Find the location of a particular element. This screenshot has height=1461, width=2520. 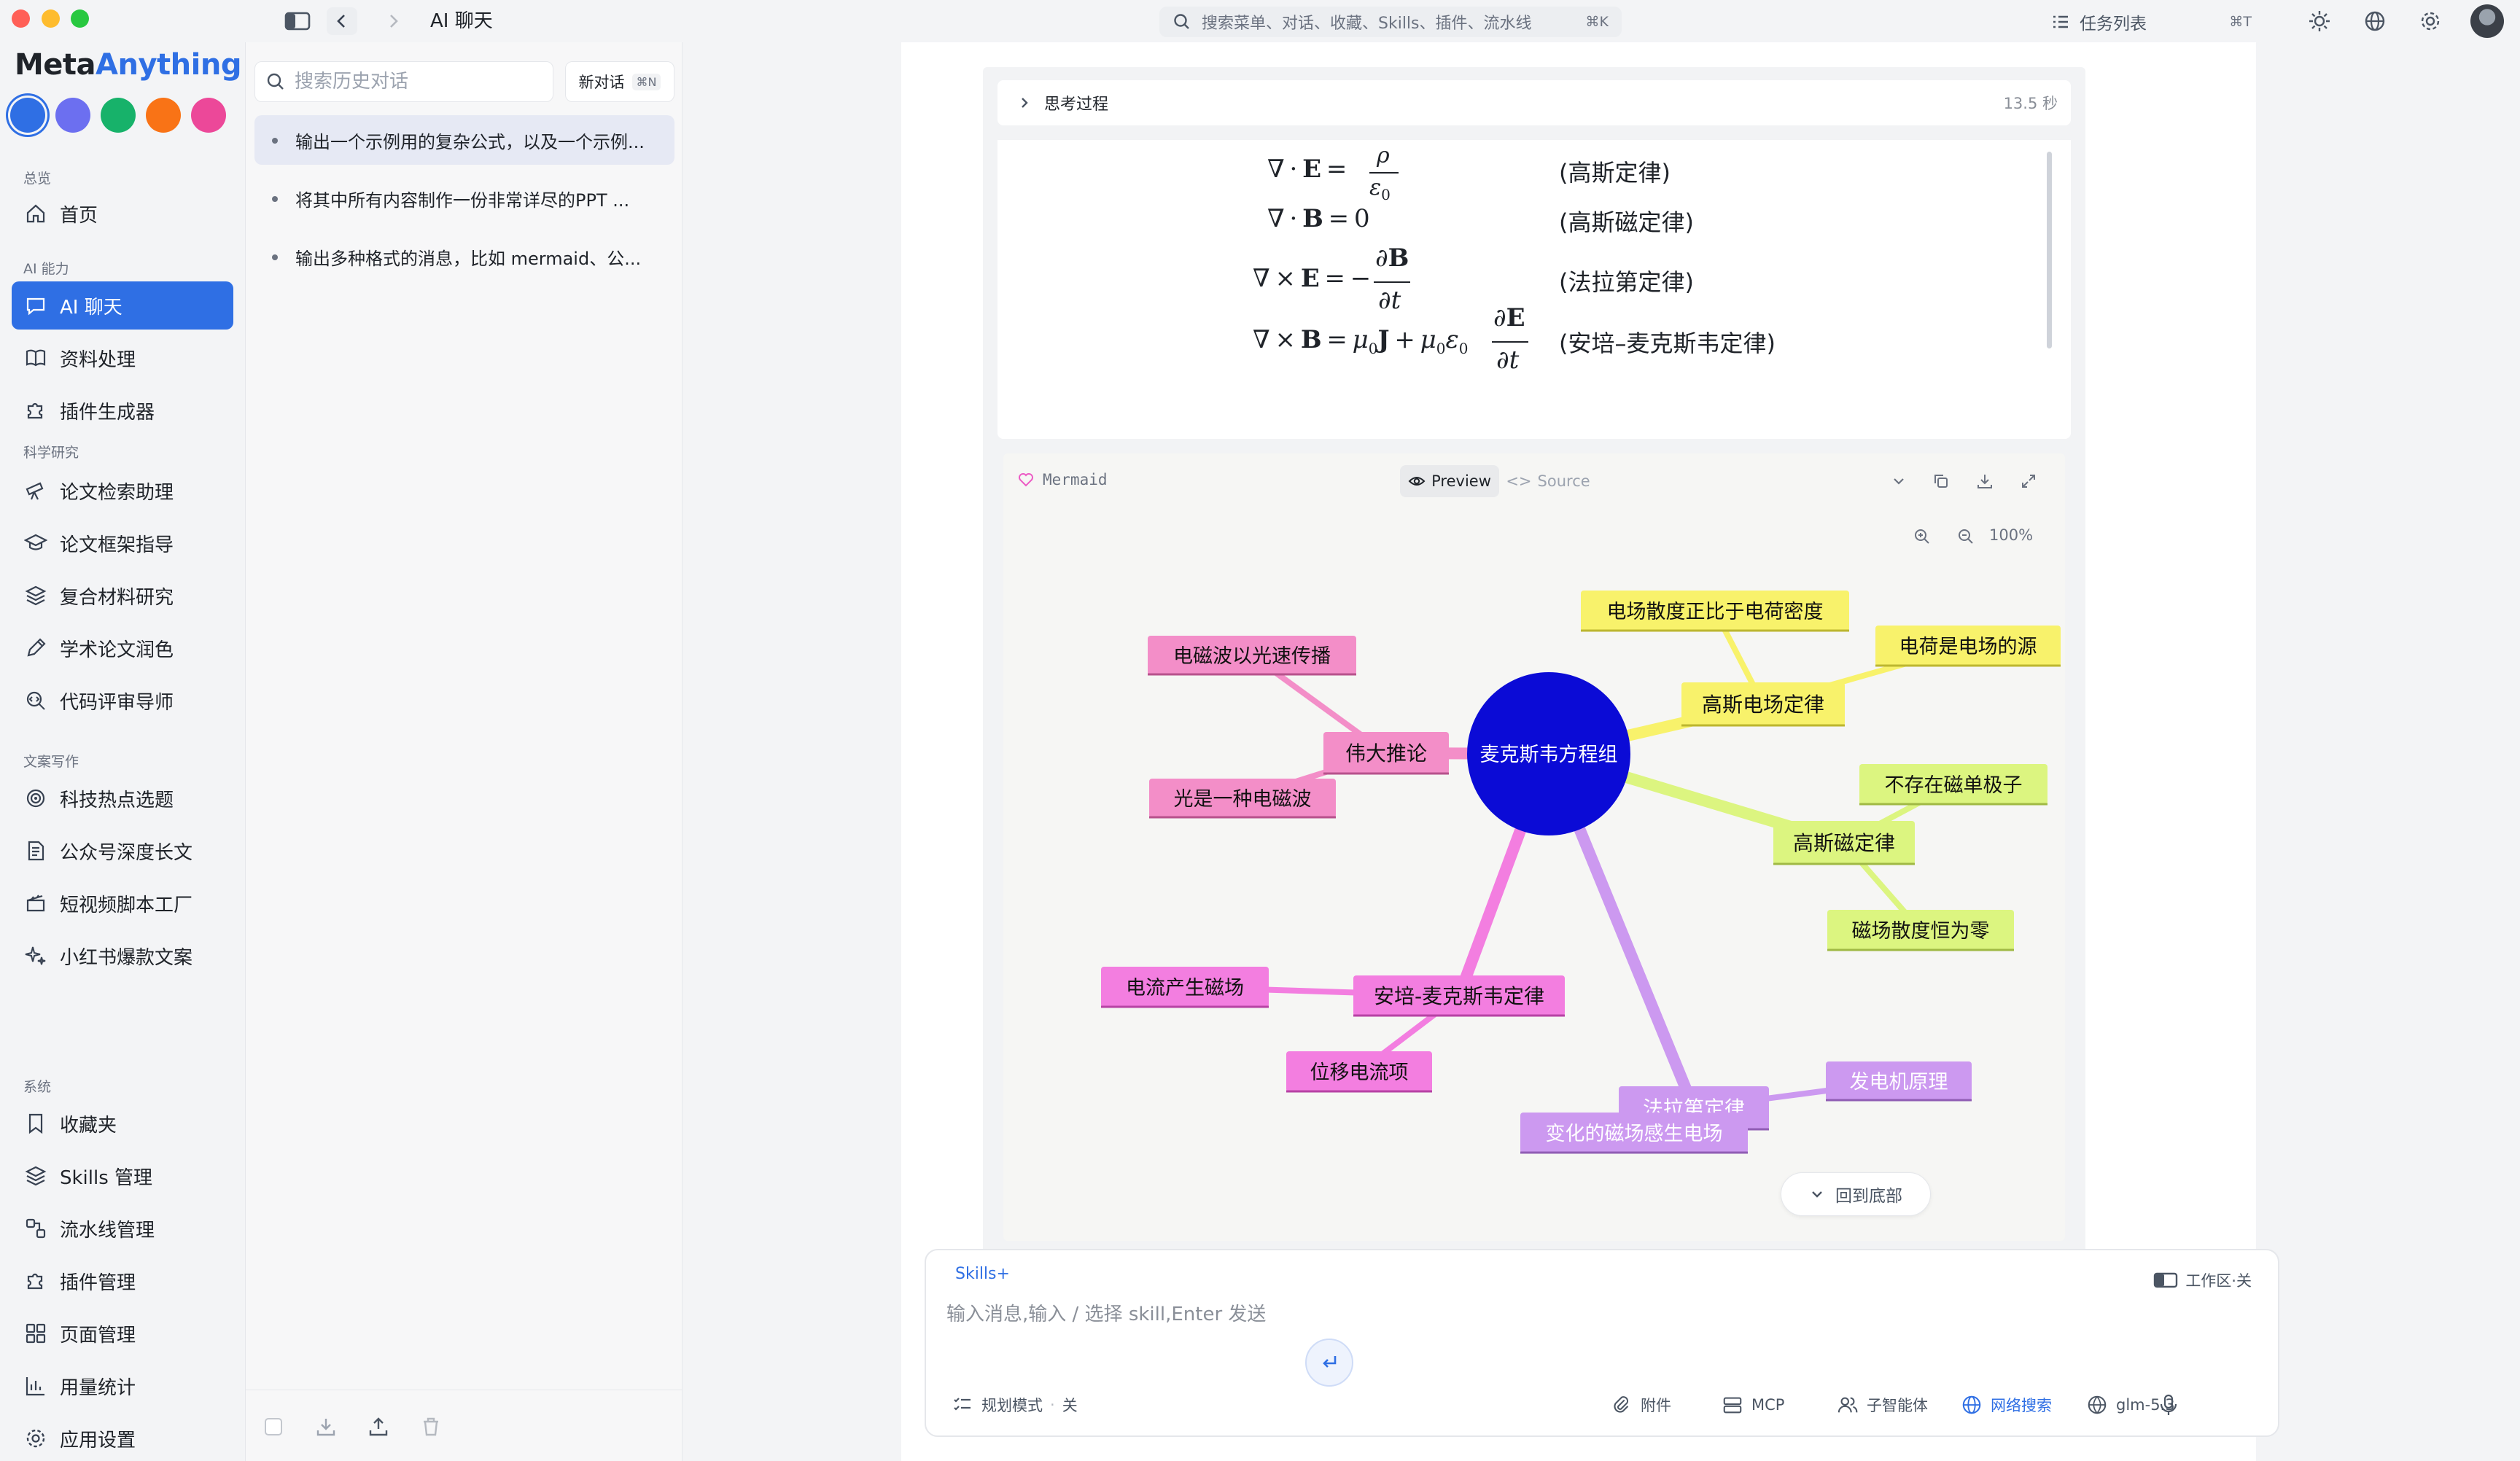

sidebar-item-bookmark: 收藏夹 is located at coordinates (122, 1123).